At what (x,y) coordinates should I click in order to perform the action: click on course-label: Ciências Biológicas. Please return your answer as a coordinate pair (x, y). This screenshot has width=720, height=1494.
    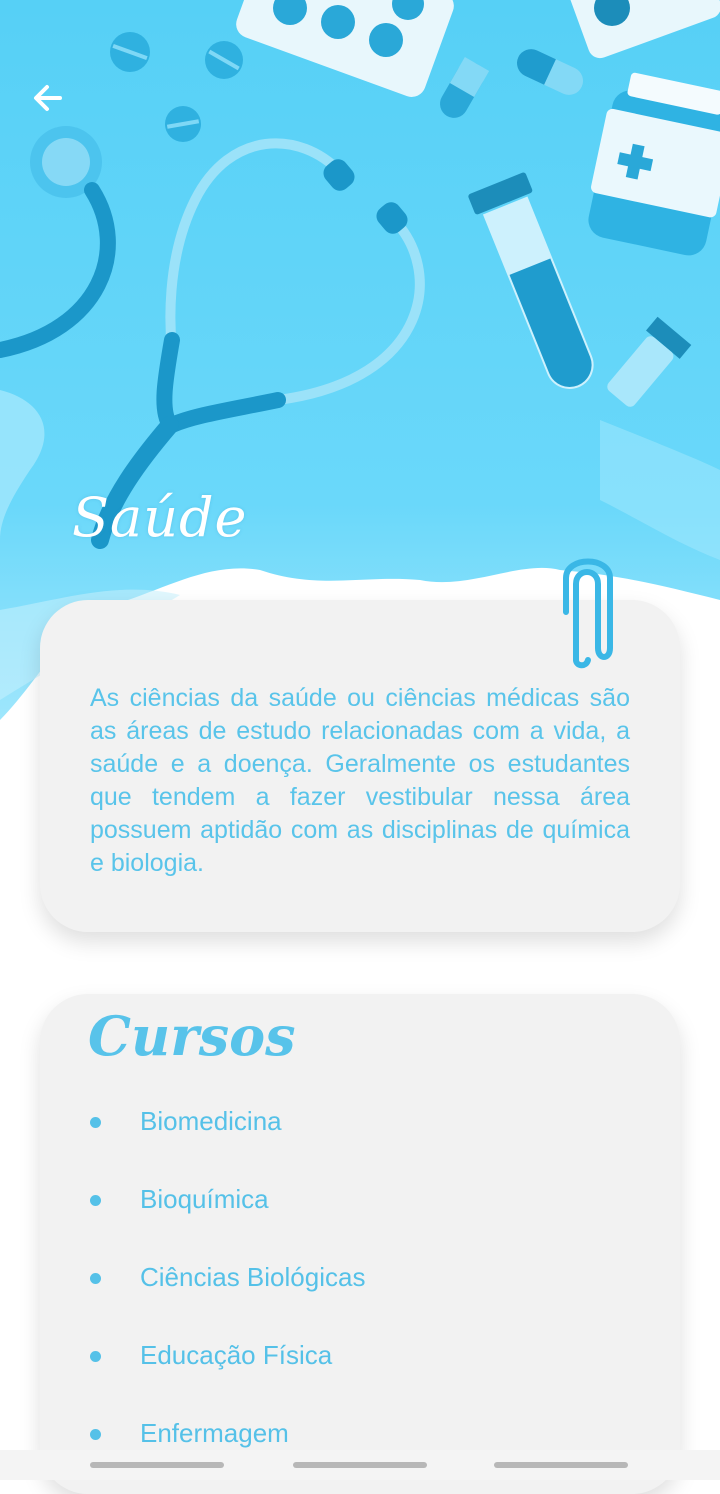
    Looking at the image, I should click on (253, 1277).